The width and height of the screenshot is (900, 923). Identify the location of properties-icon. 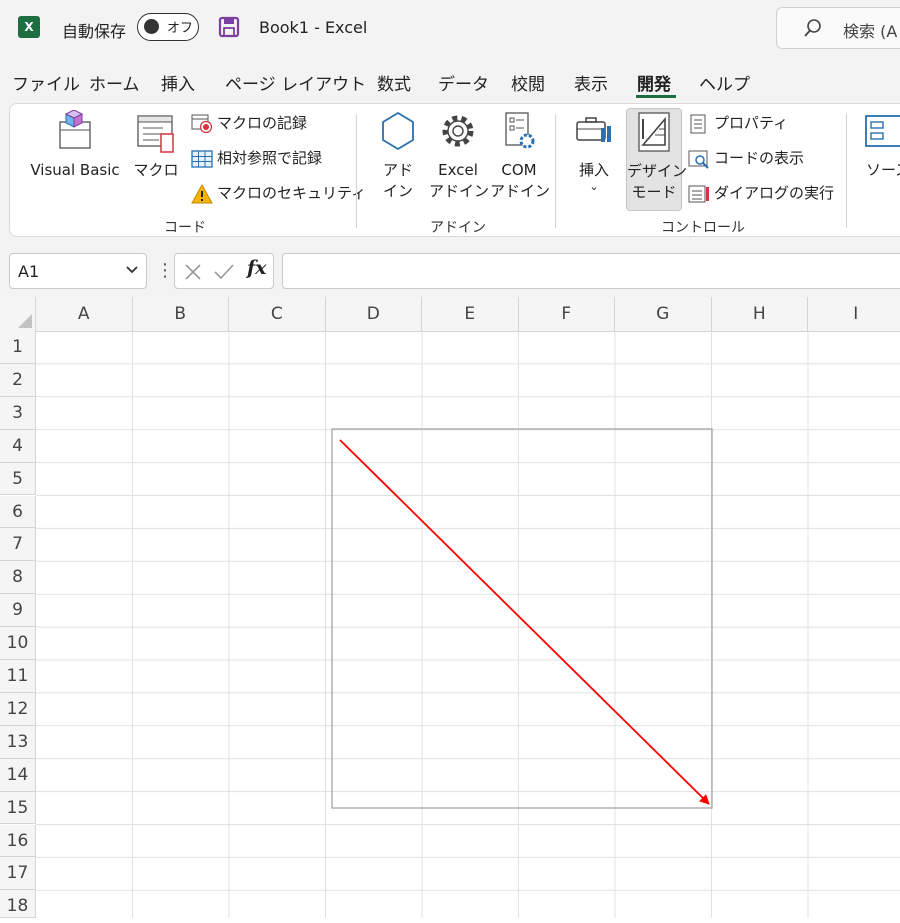
(698, 123).